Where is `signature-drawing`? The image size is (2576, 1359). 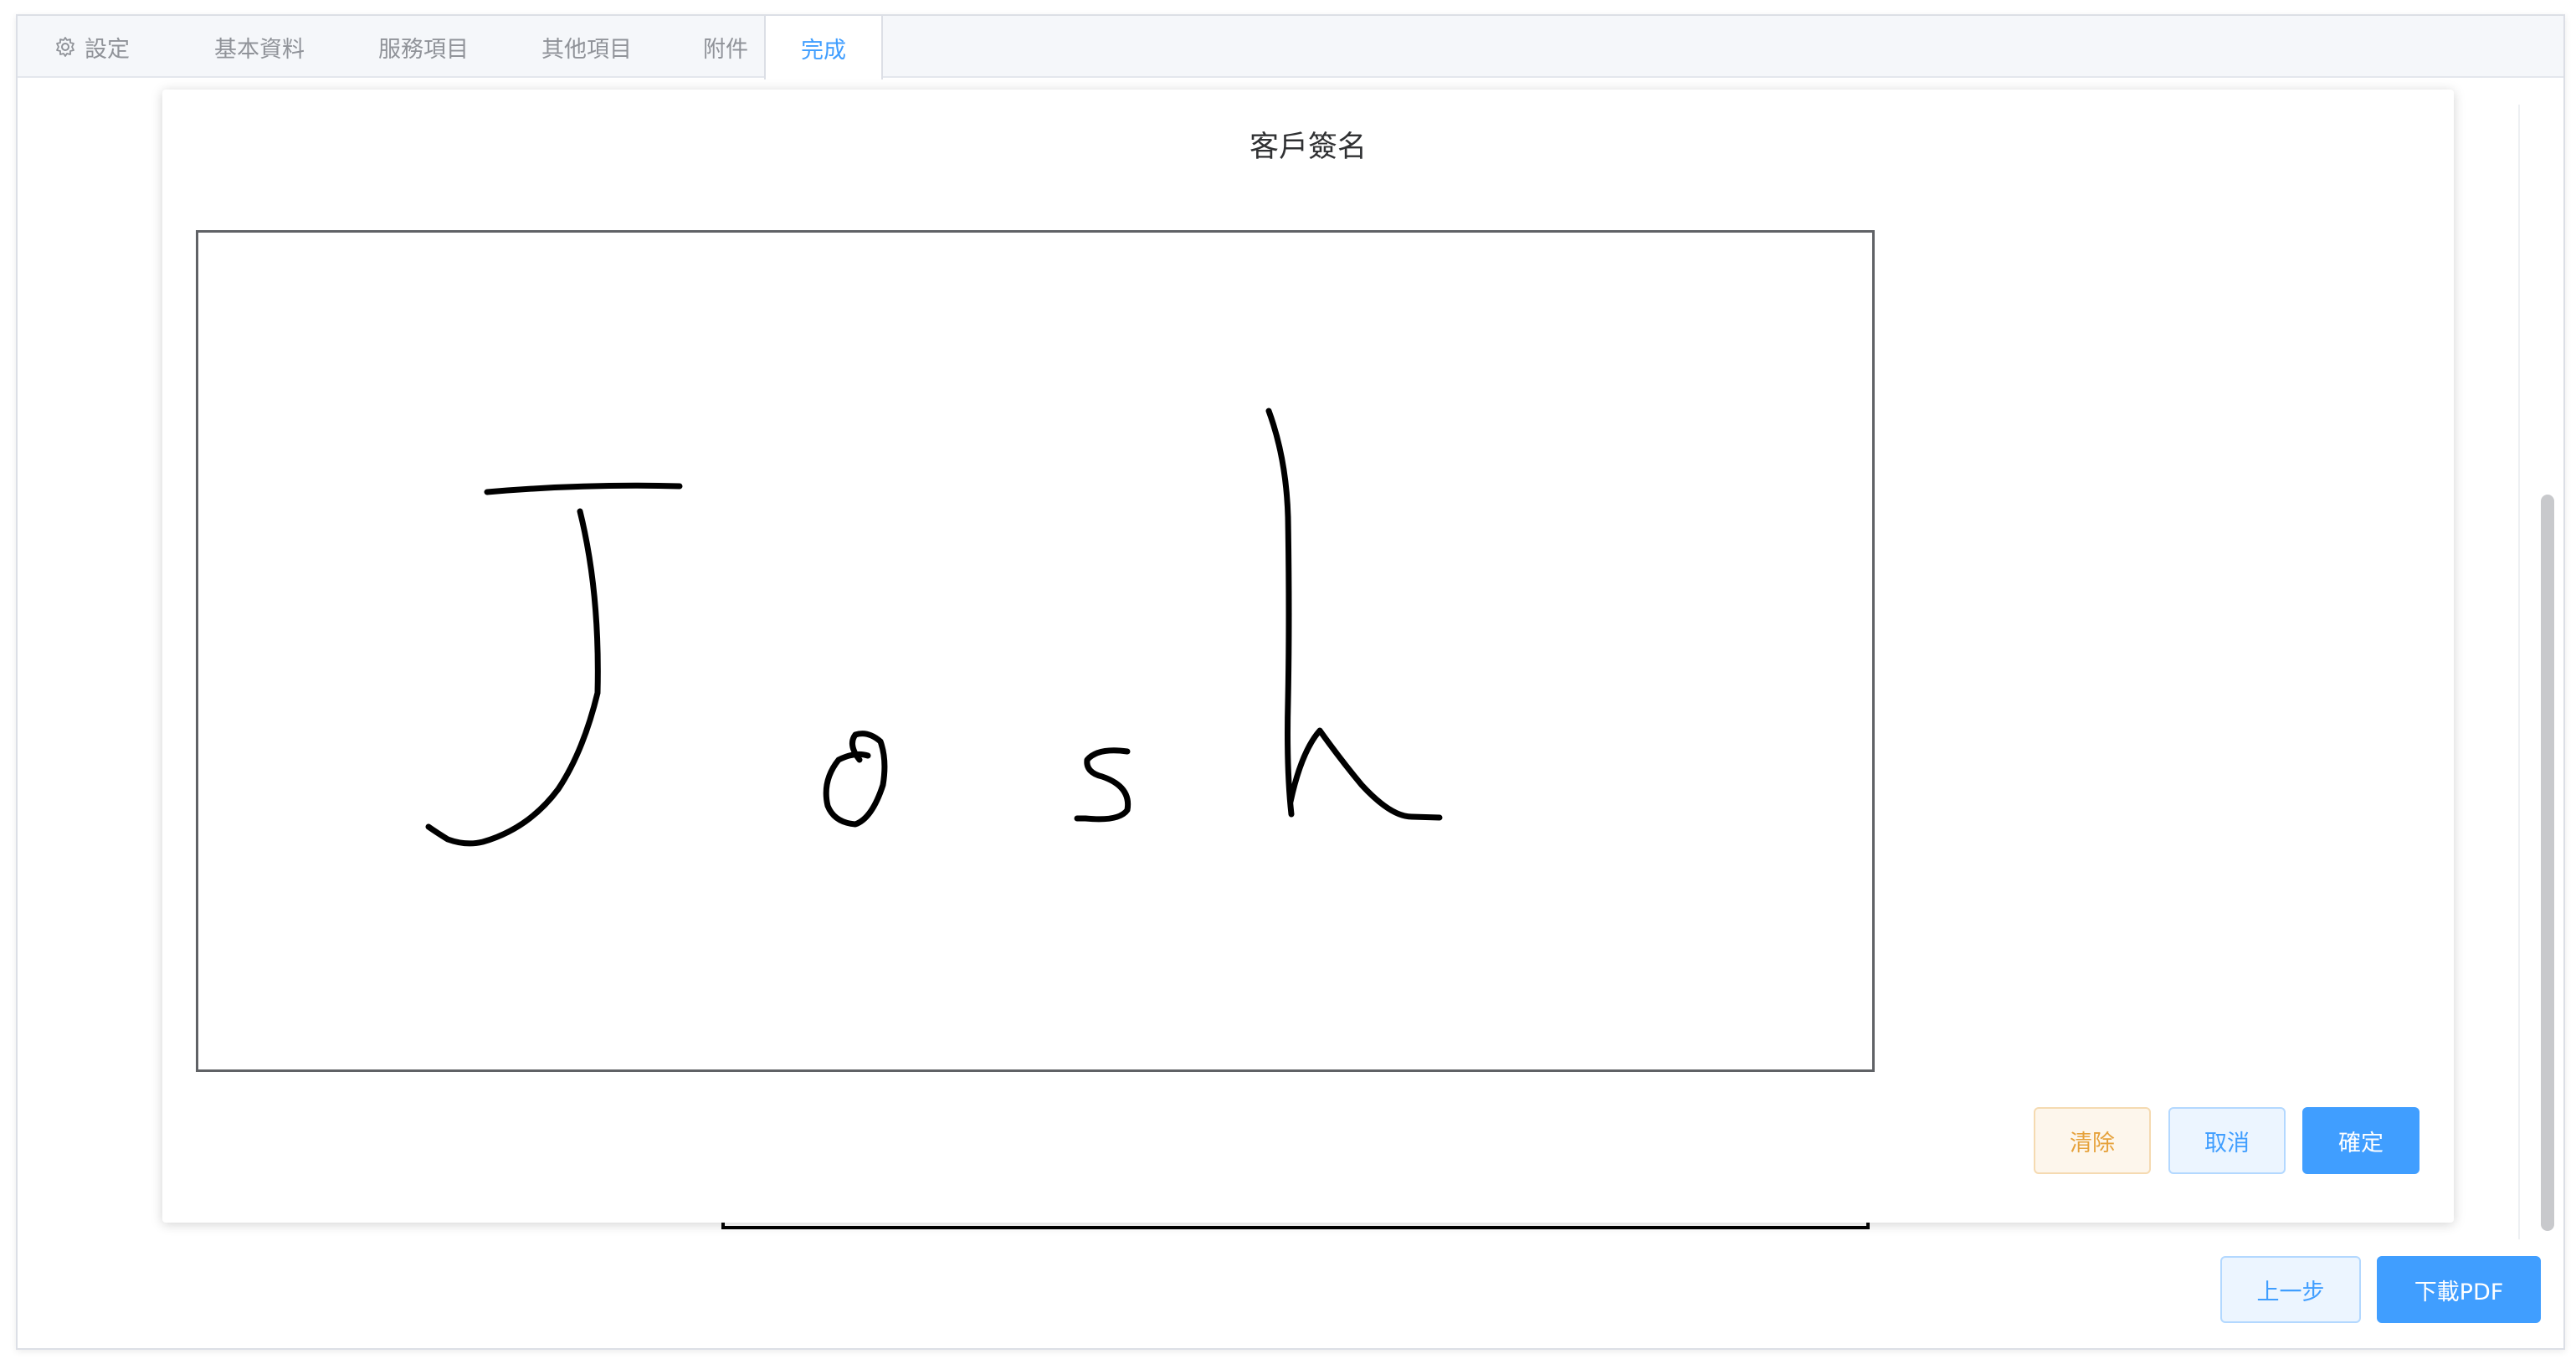
signature-drawing is located at coordinates (934, 627).